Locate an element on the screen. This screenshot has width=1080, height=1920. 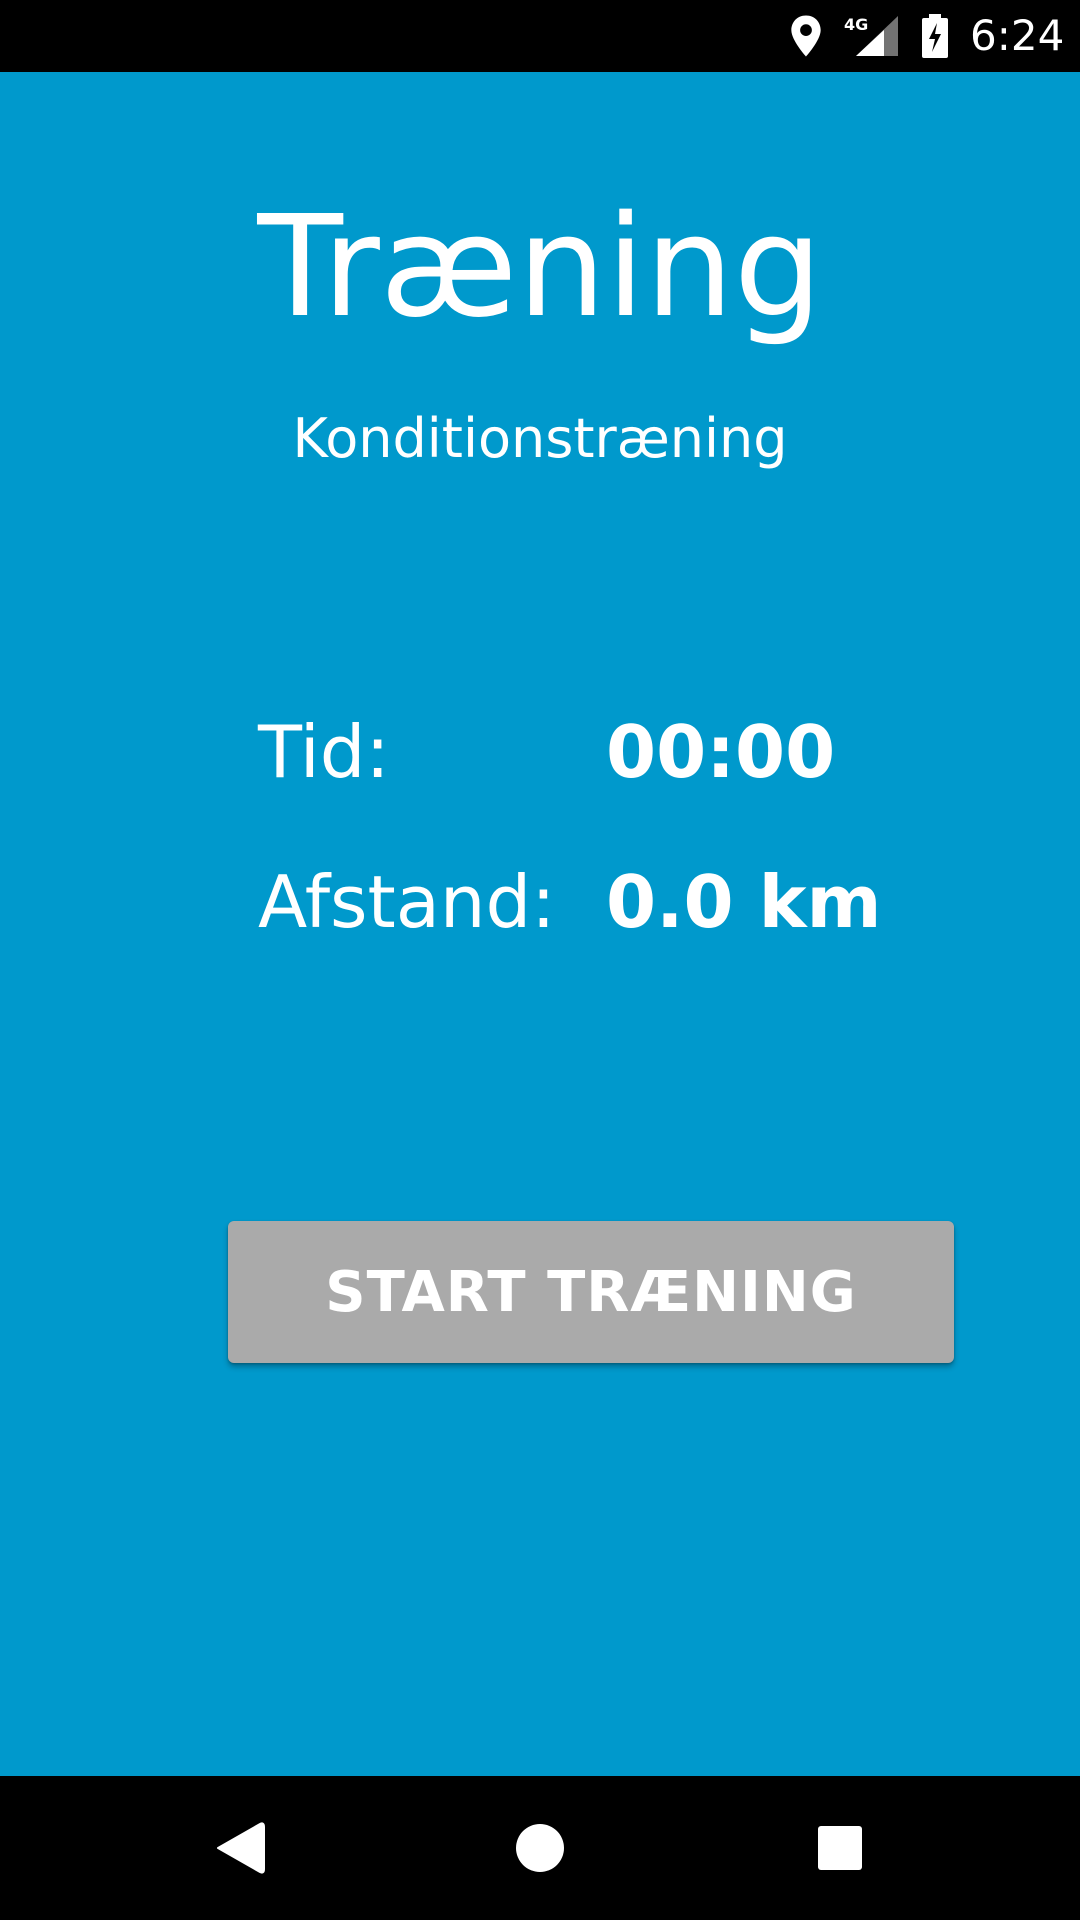
start-training-button: START TRÆNING is located at coordinates (591, 1292).